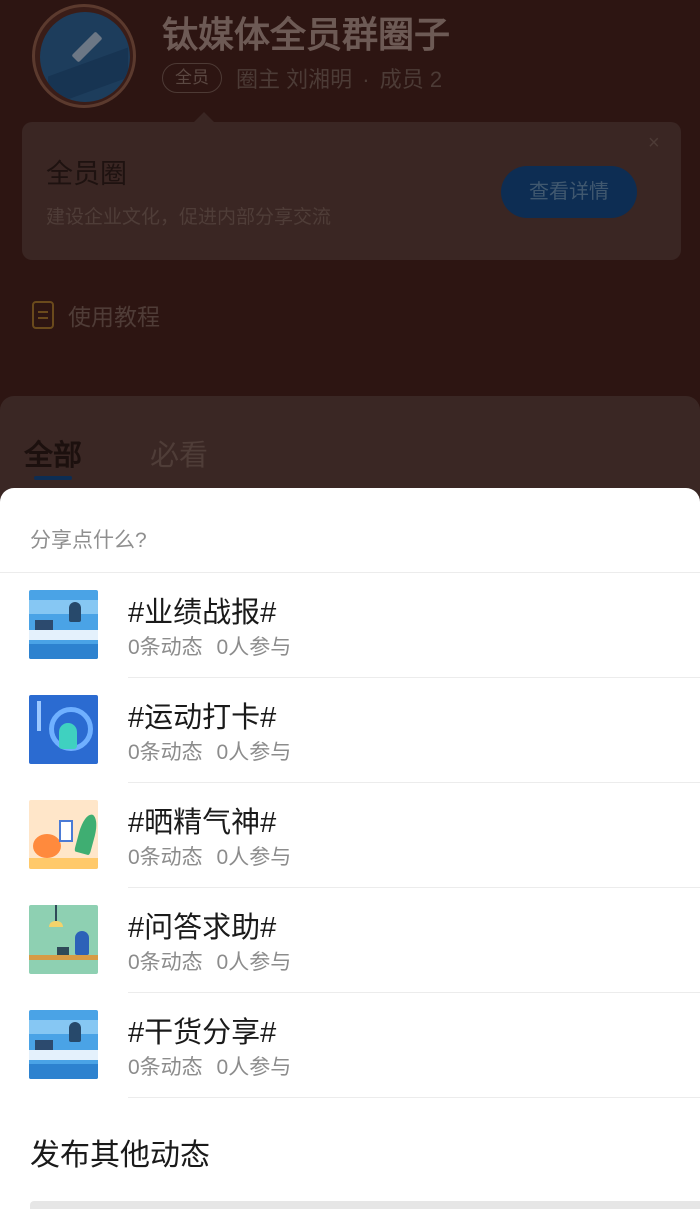  I want to click on share-prompt: 分享点什么?, so click(88, 539).